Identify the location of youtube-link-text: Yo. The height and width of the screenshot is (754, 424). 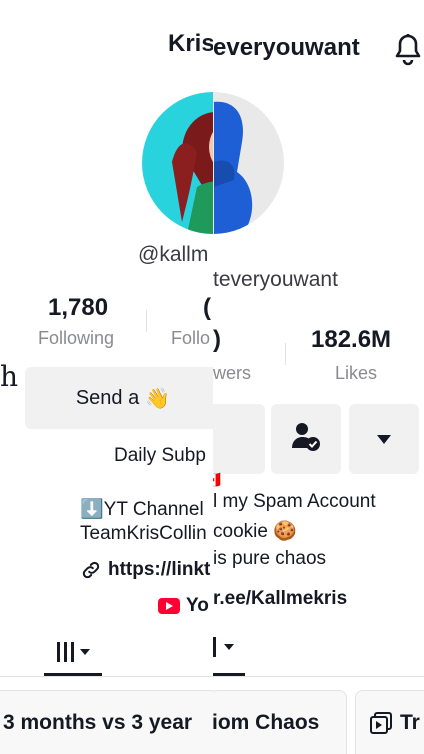
(197, 605).